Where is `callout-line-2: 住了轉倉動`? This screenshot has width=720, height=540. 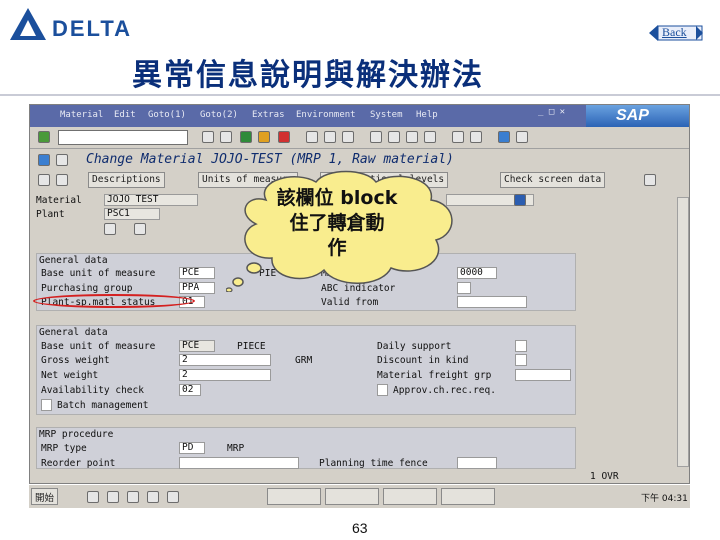 callout-line-2: 住了轉倉動 is located at coordinates (337, 223).